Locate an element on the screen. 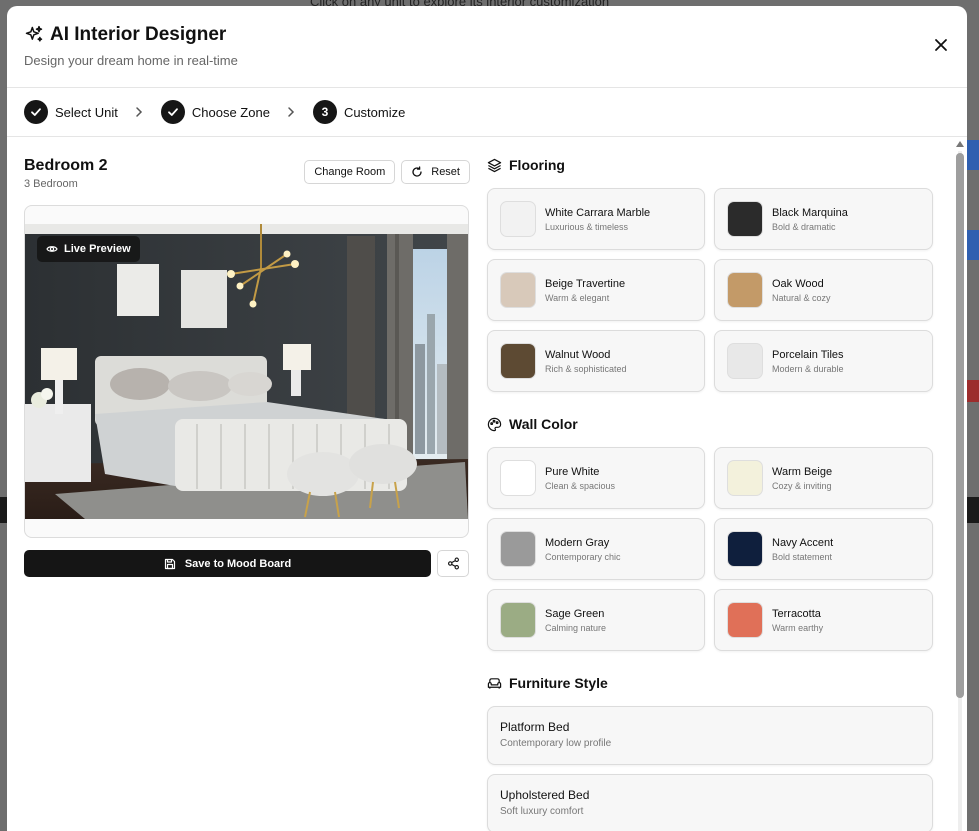 The width and height of the screenshot is (979, 831). option-name: White Carrara Marble is located at coordinates (598, 212).